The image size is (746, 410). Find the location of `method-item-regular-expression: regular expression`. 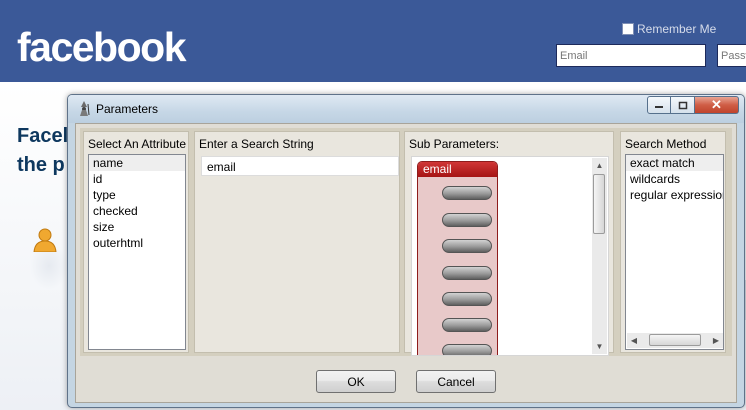

method-item-regular-expression: regular expression is located at coordinates (674, 195).